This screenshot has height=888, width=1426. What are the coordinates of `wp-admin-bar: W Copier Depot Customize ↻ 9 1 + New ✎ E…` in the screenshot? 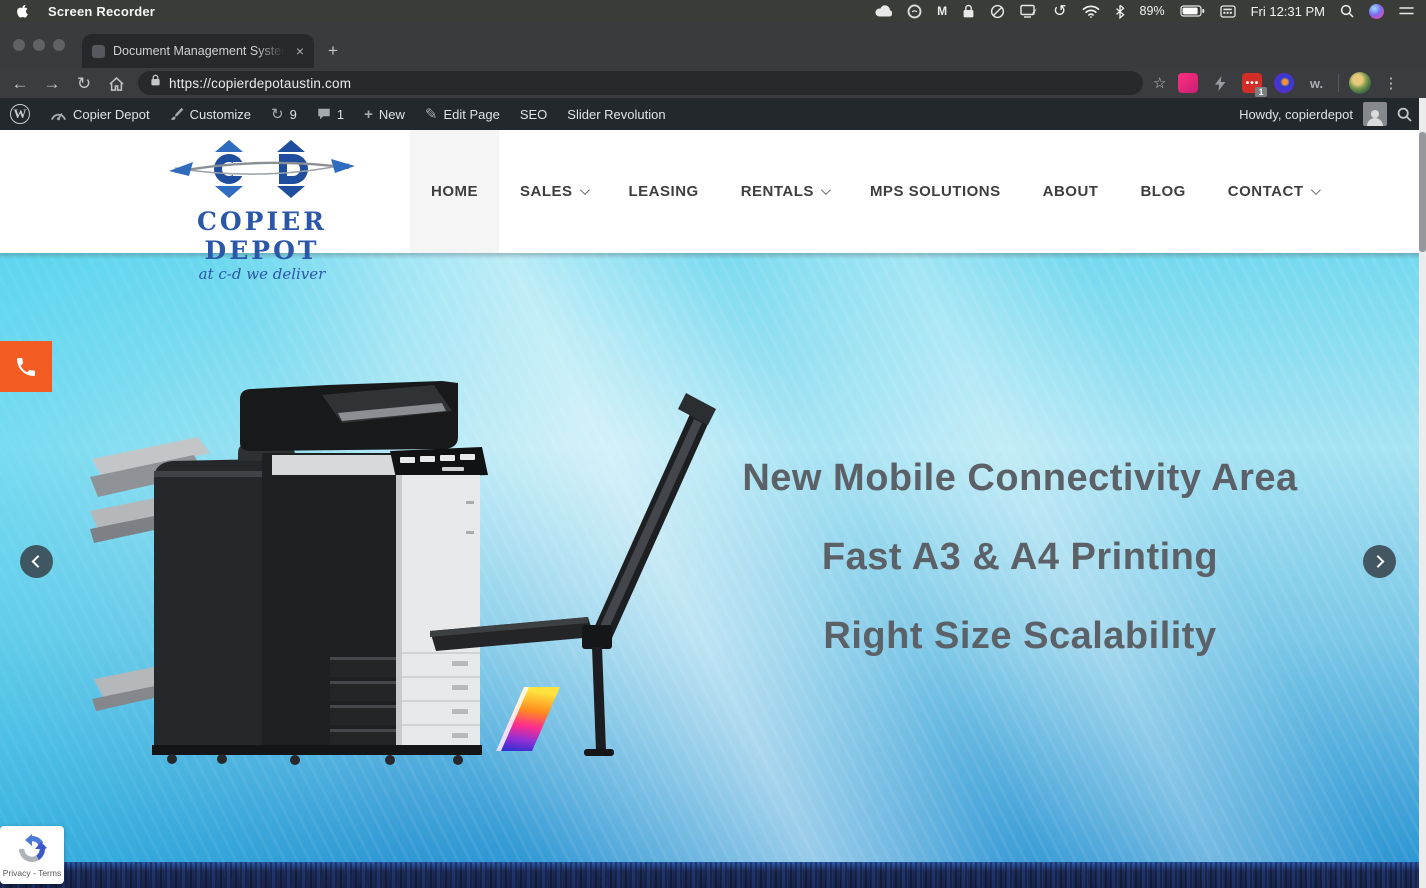 It's located at (713, 114).